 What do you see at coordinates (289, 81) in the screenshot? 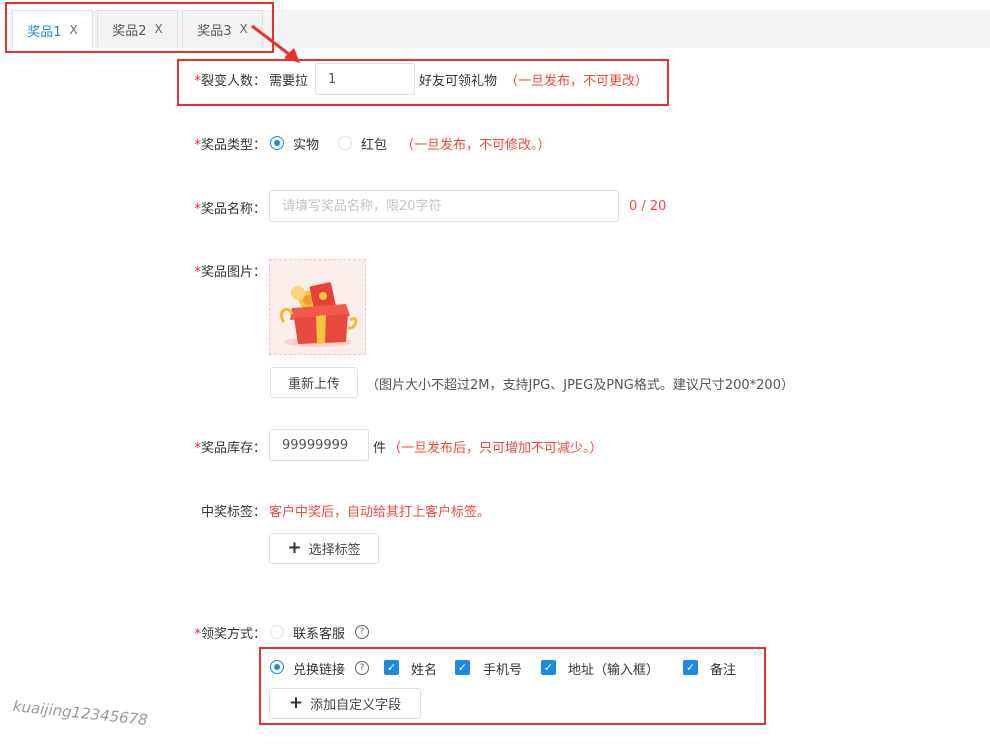
I see `fission-prefix: 需要拉` at bounding box center [289, 81].